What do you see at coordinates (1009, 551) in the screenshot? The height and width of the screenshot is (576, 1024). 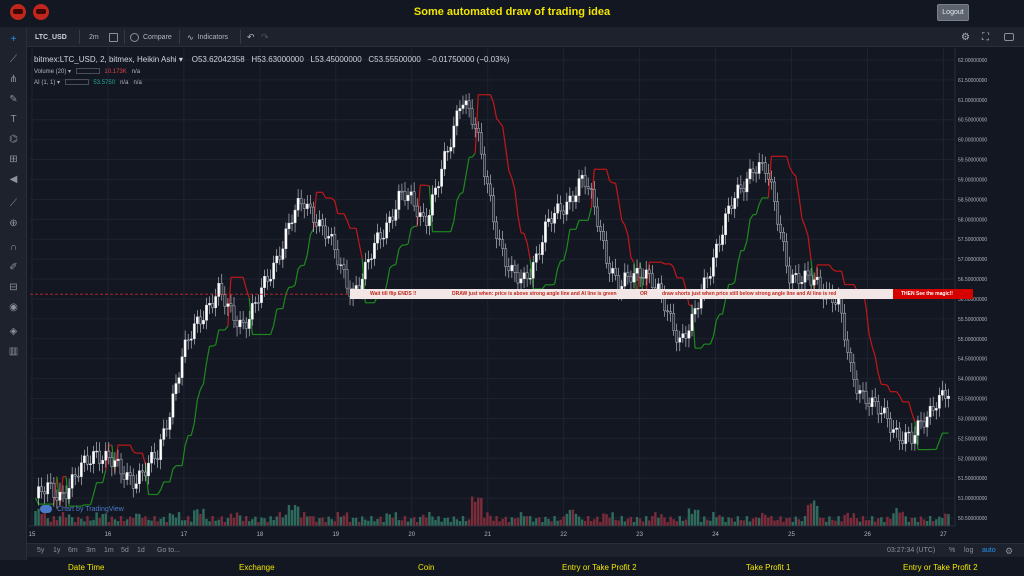 I see `gear-icon: ⚙` at bounding box center [1009, 551].